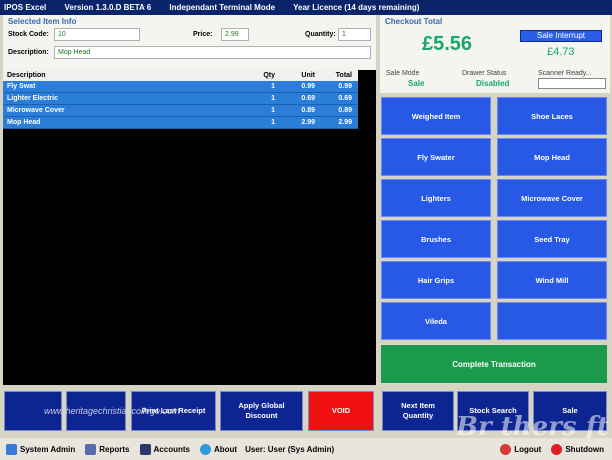 The height and width of the screenshot is (460, 612). Describe the element at coordinates (561, 52) in the screenshot. I see `interrupted-total: £4.73` at that location.